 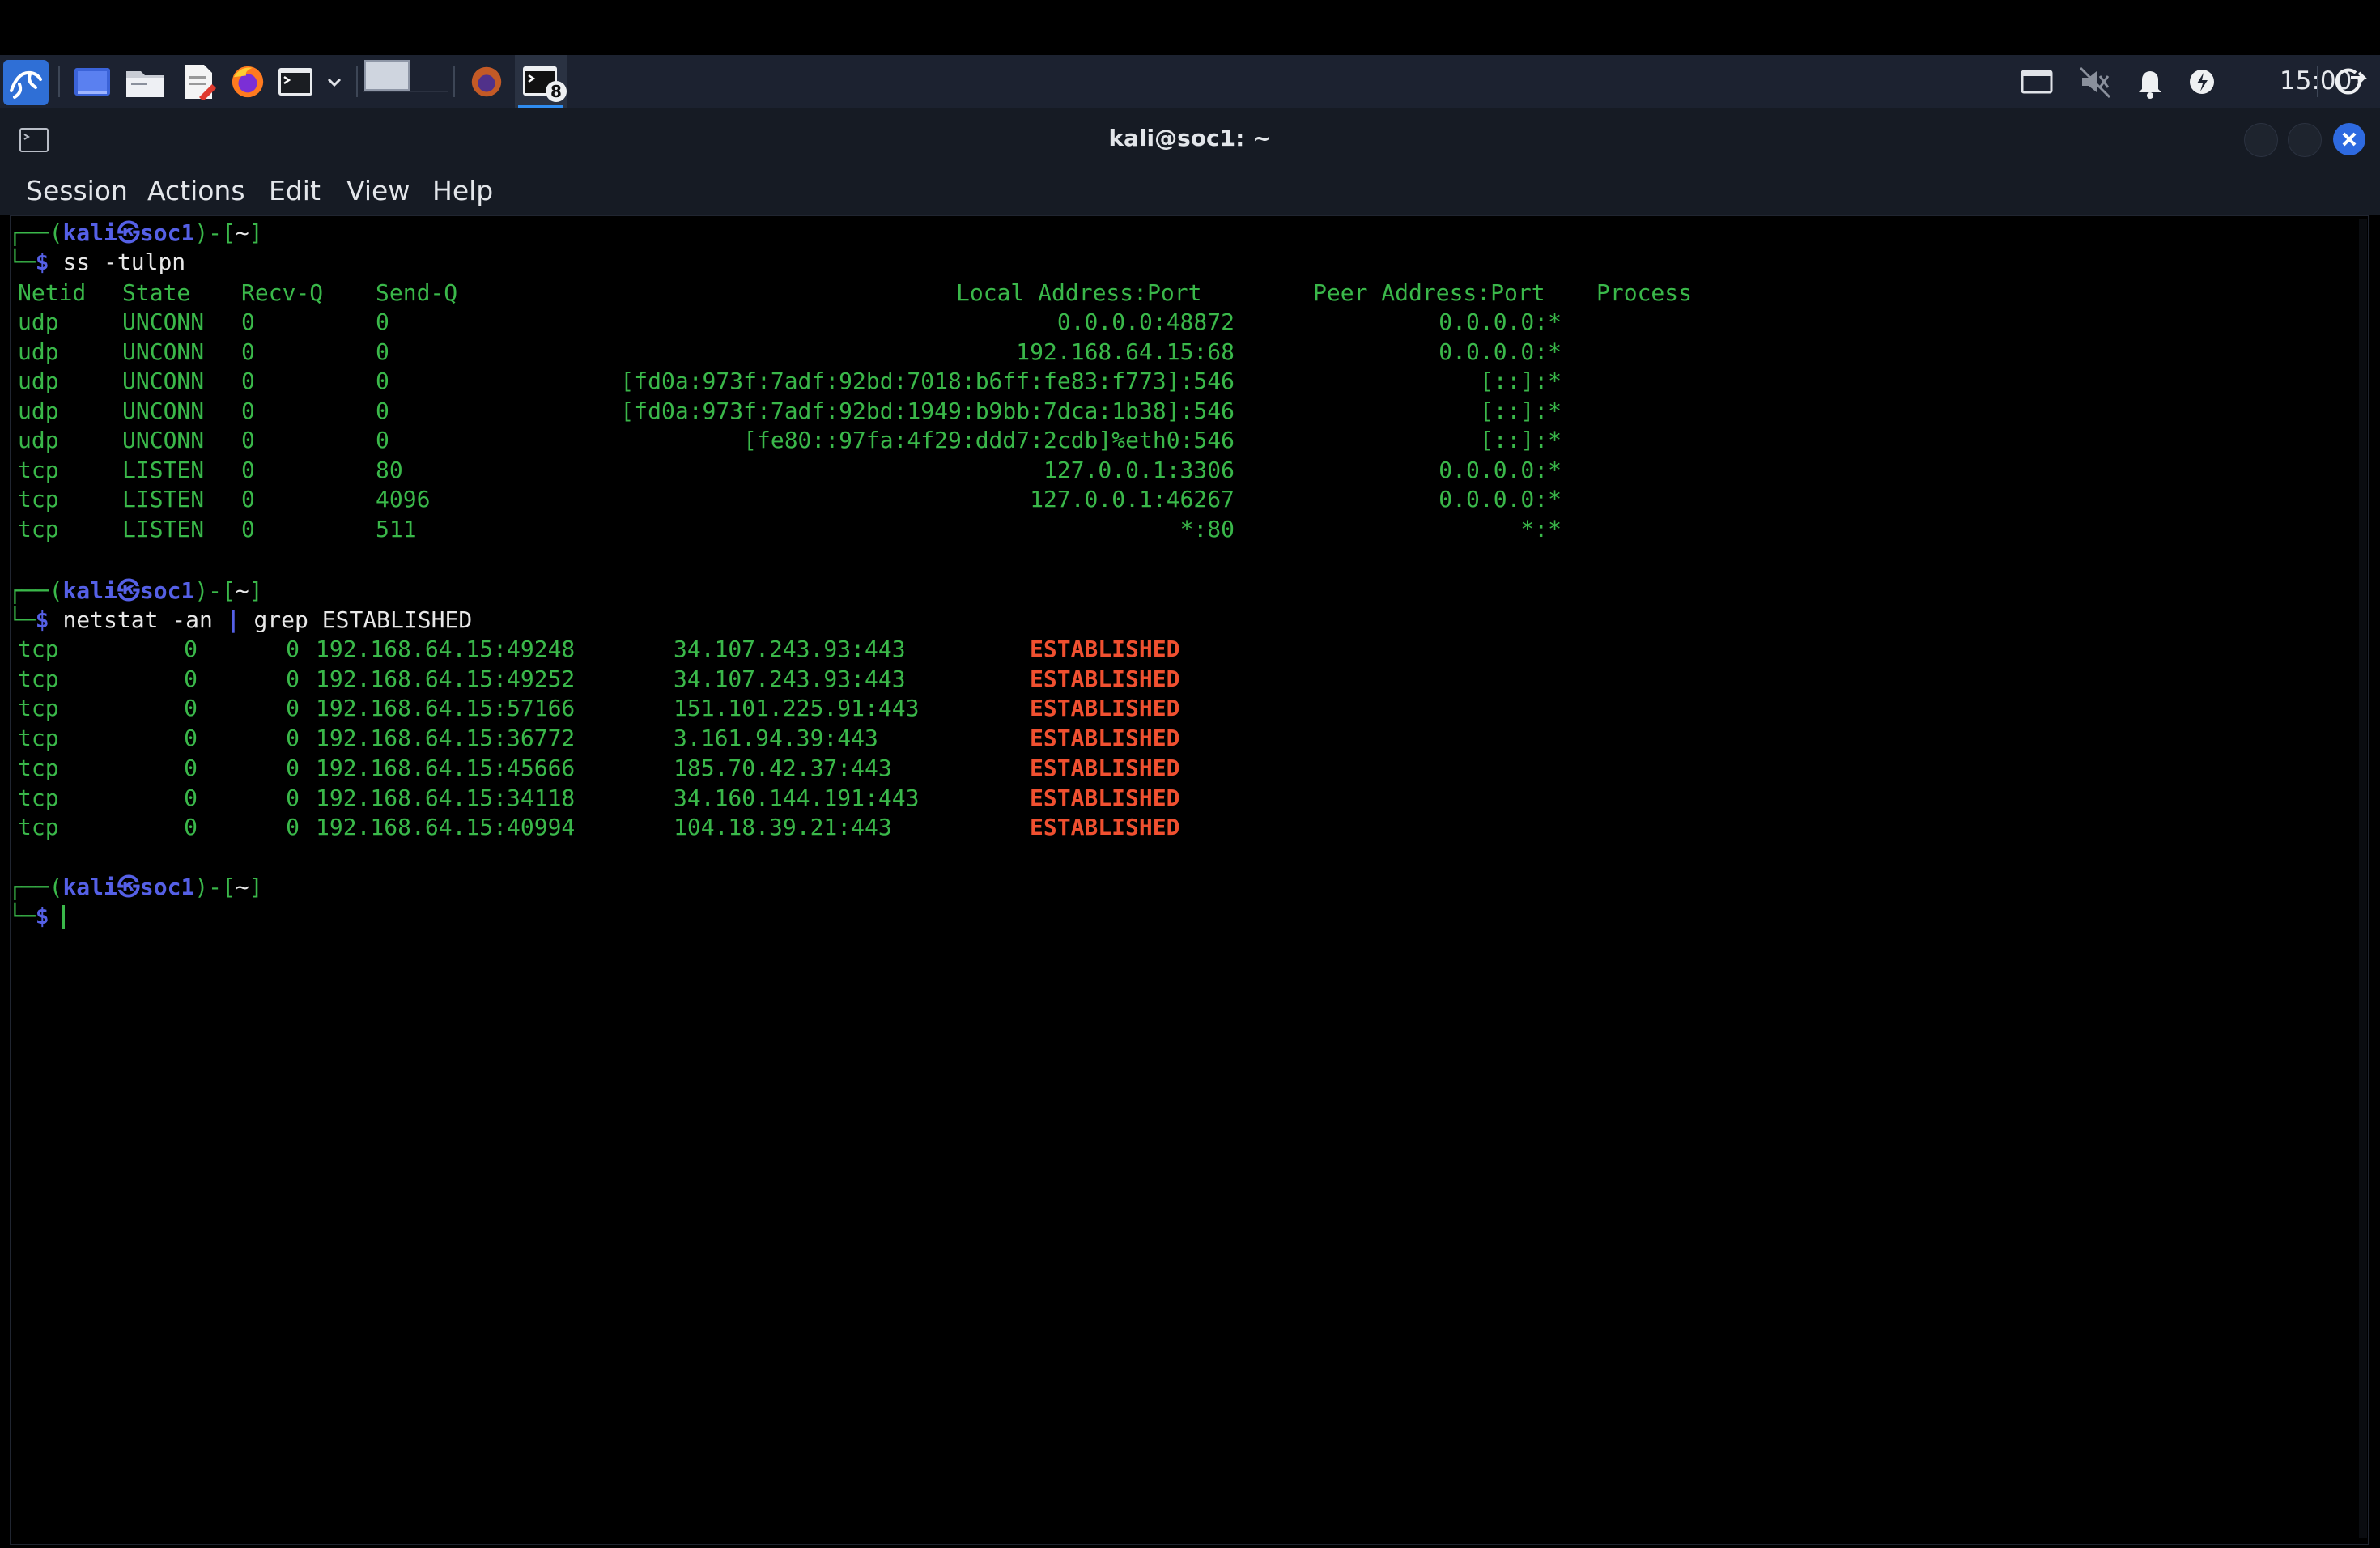 What do you see at coordinates (295, 191) in the screenshot?
I see `menu-edit: Edit` at bounding box center [295, 191].